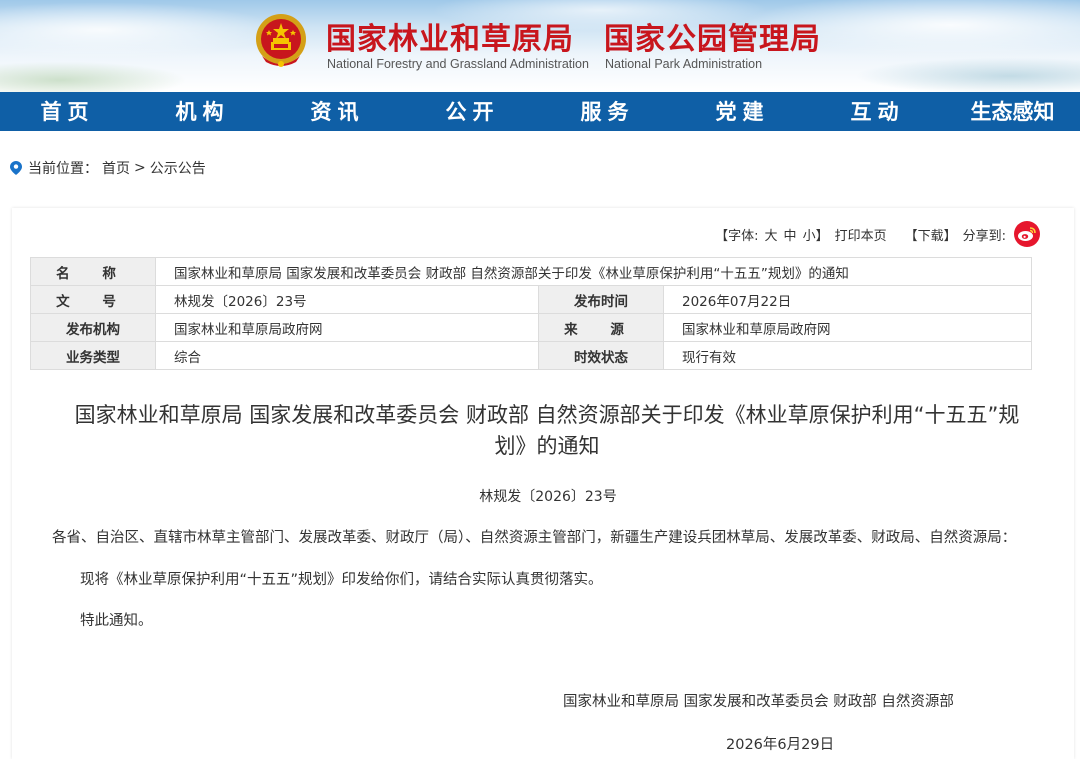  Describe the element at coordinates (601, 299) in the screenshot. I see `meta-pubdate-label: 发布时间` at that location.